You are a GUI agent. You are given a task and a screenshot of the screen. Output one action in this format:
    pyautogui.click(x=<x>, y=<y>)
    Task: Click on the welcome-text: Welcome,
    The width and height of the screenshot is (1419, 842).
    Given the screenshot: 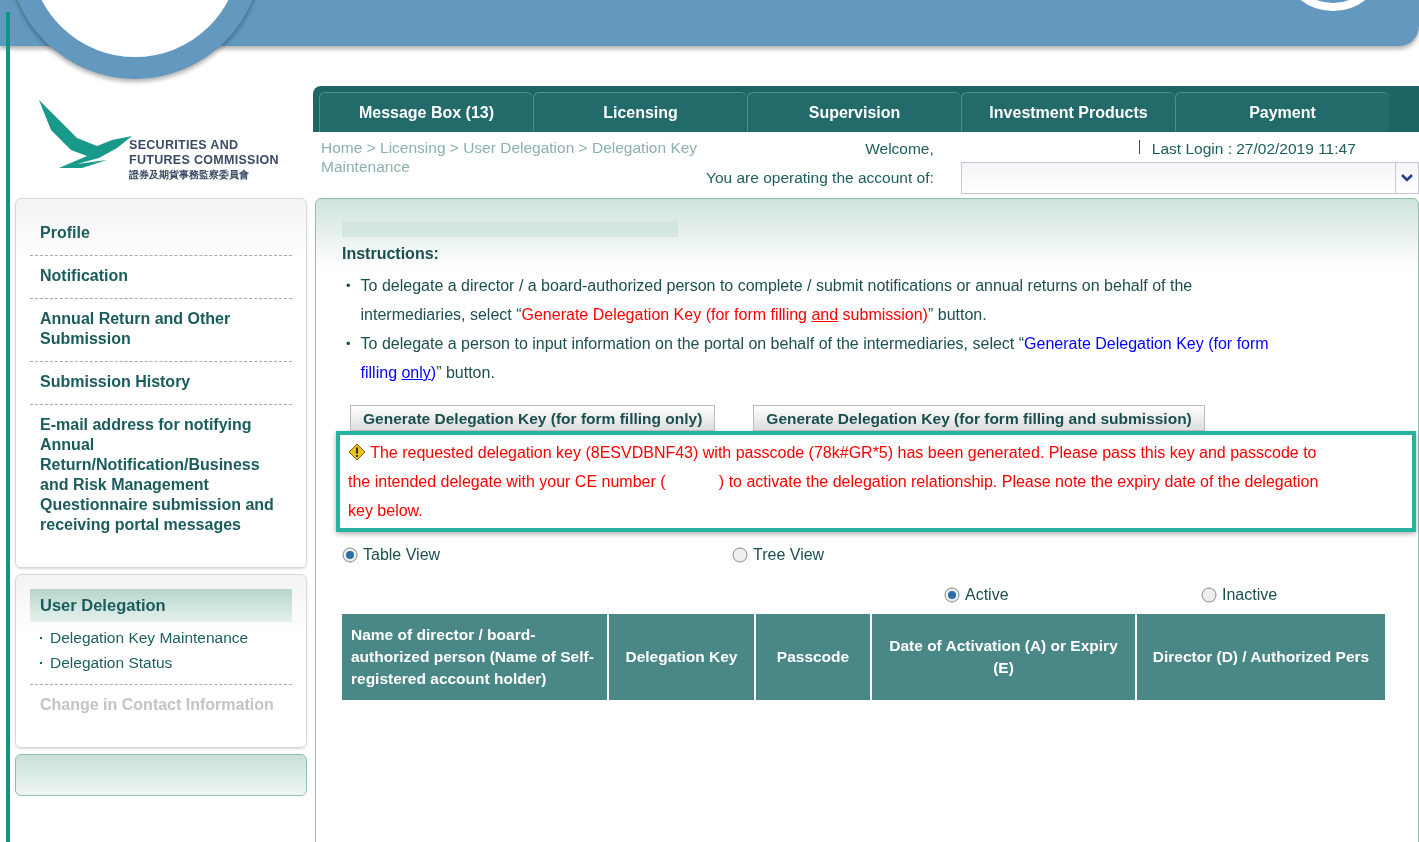 What is the action you would take?
    pyautogui.click(x=899, y=149)
    